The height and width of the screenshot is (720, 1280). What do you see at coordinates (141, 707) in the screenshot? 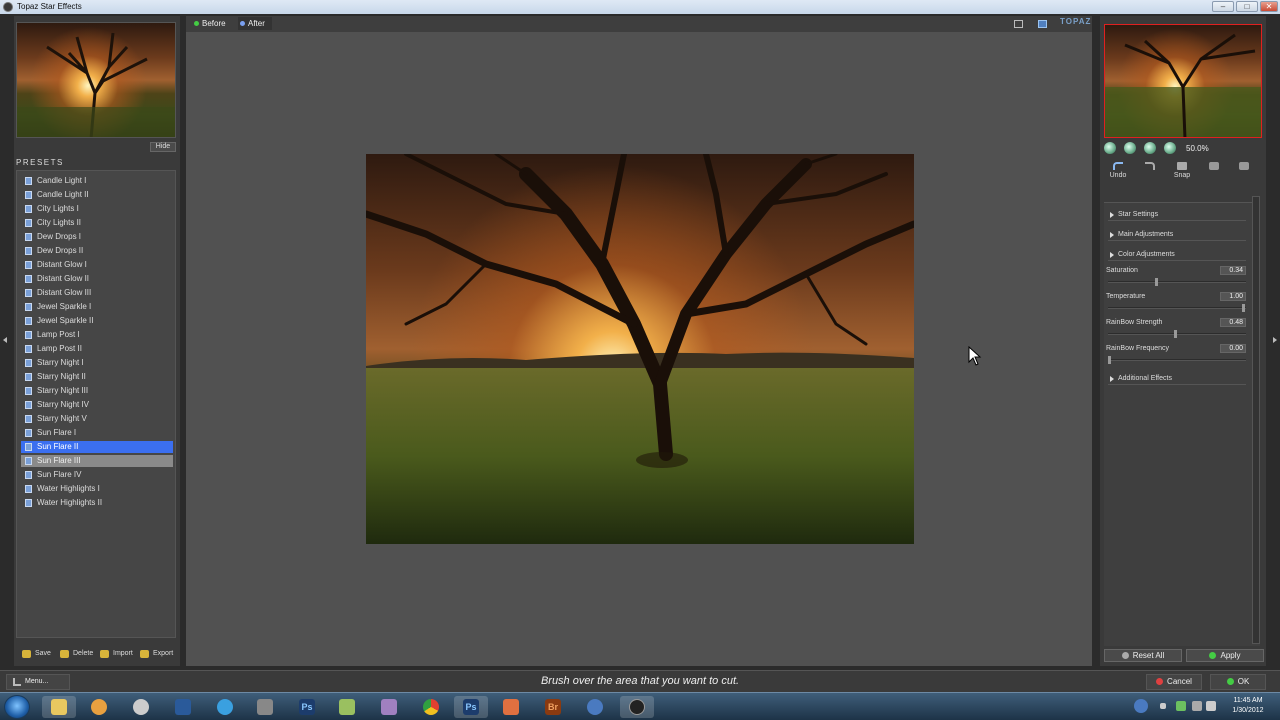
I see `taskbar-hp` at bounding box center [141, 707].